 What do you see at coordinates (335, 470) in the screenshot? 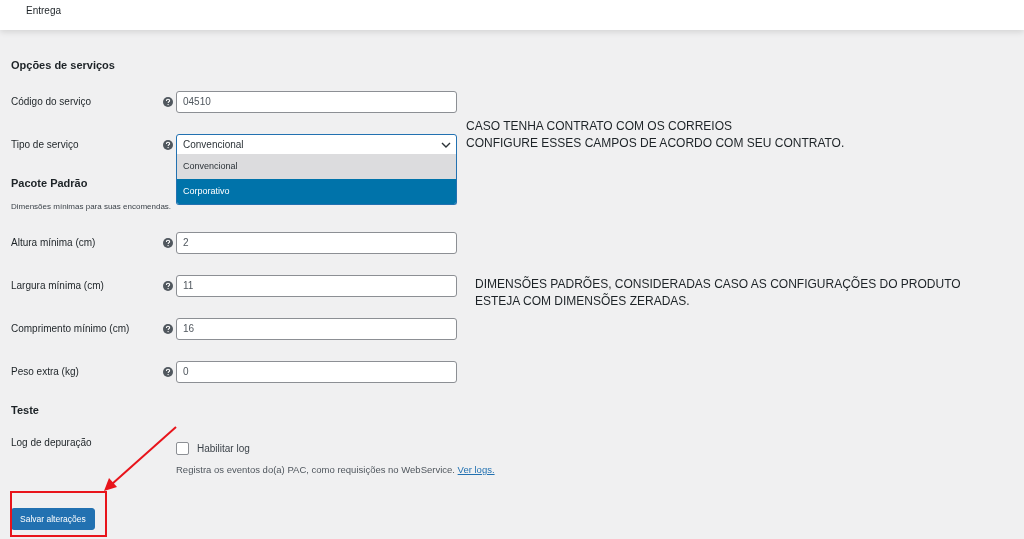
I see `field-description: Registra os eventos do(a) PAC, como requisições no WebService. Ver logs.` at bounding box center [335, 470].